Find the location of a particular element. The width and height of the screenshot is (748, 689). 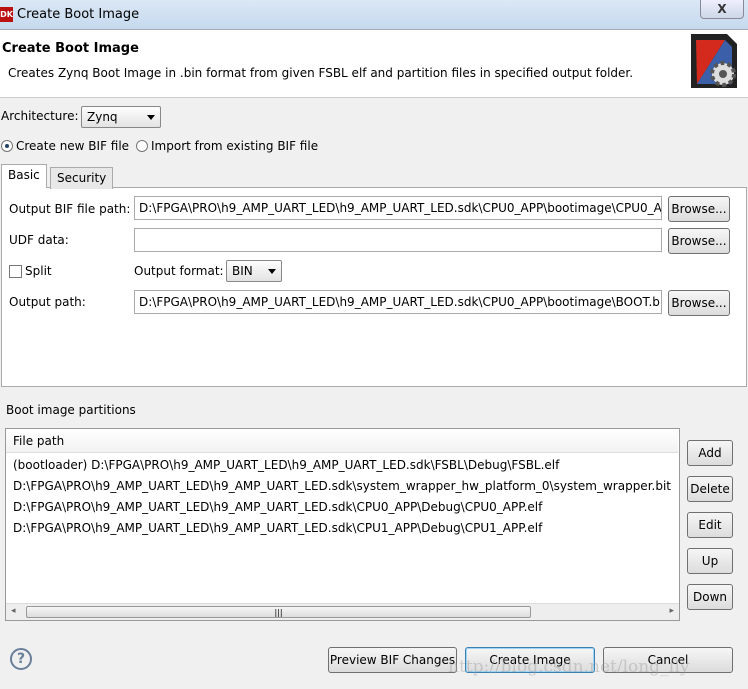

architecture-label: Architecture: is located at coordinates (40, 116).